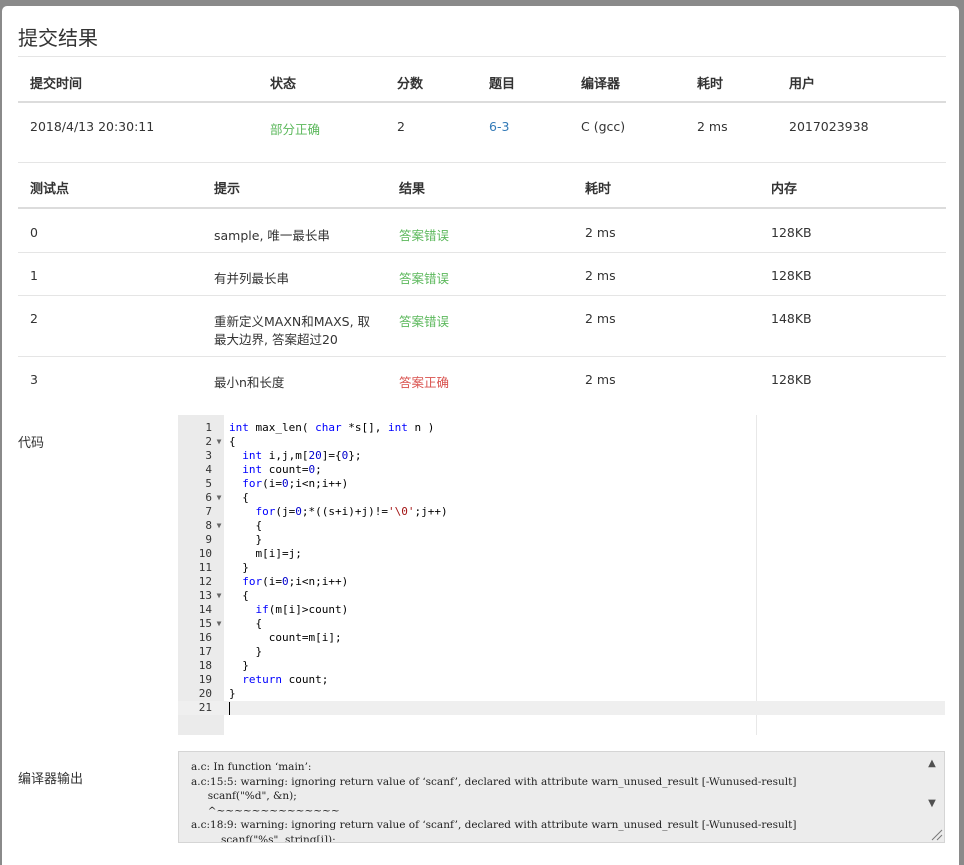 The height and width of the screenshot is (865, 964). Describe the element at coordinates (561, 666) in the screenshot. I see `code-line: 18 }` at that location.